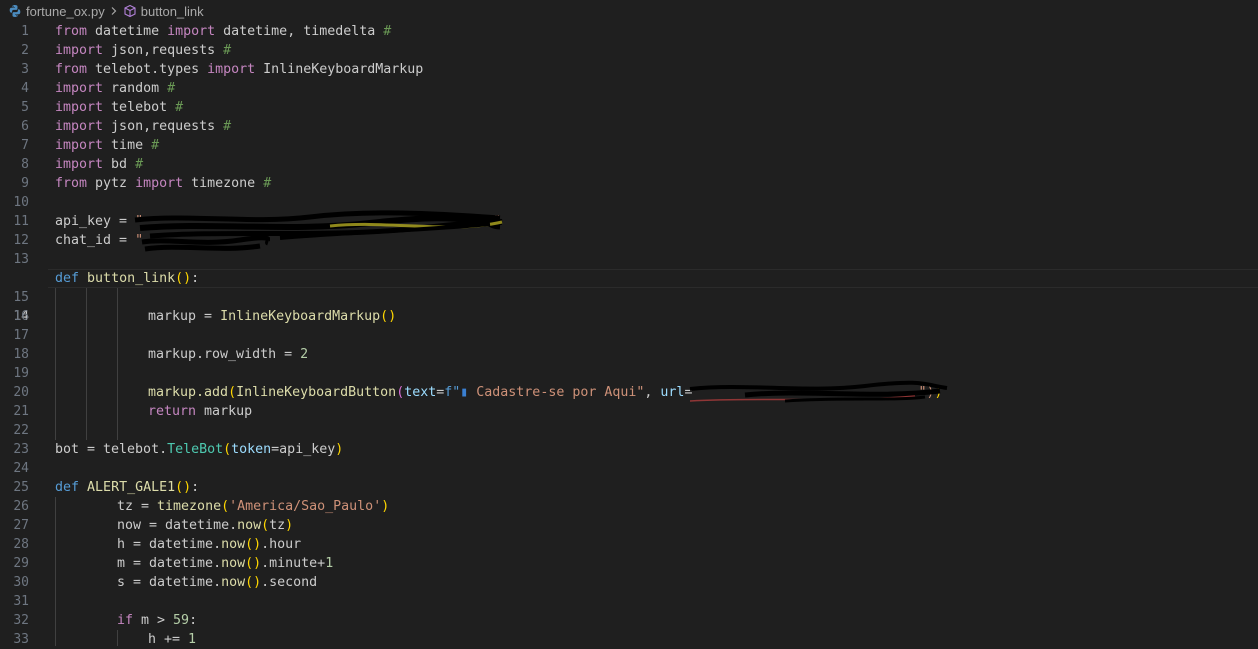  I want to click on code-line-8: import bd #, so click(99, 164).